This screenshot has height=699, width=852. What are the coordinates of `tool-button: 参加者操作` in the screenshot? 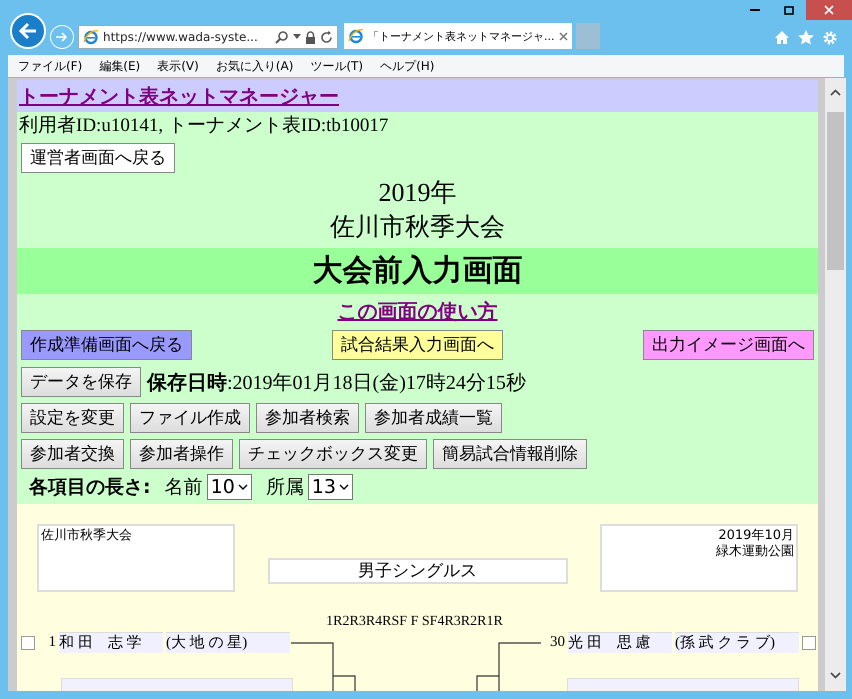 It's located at (181, 454).